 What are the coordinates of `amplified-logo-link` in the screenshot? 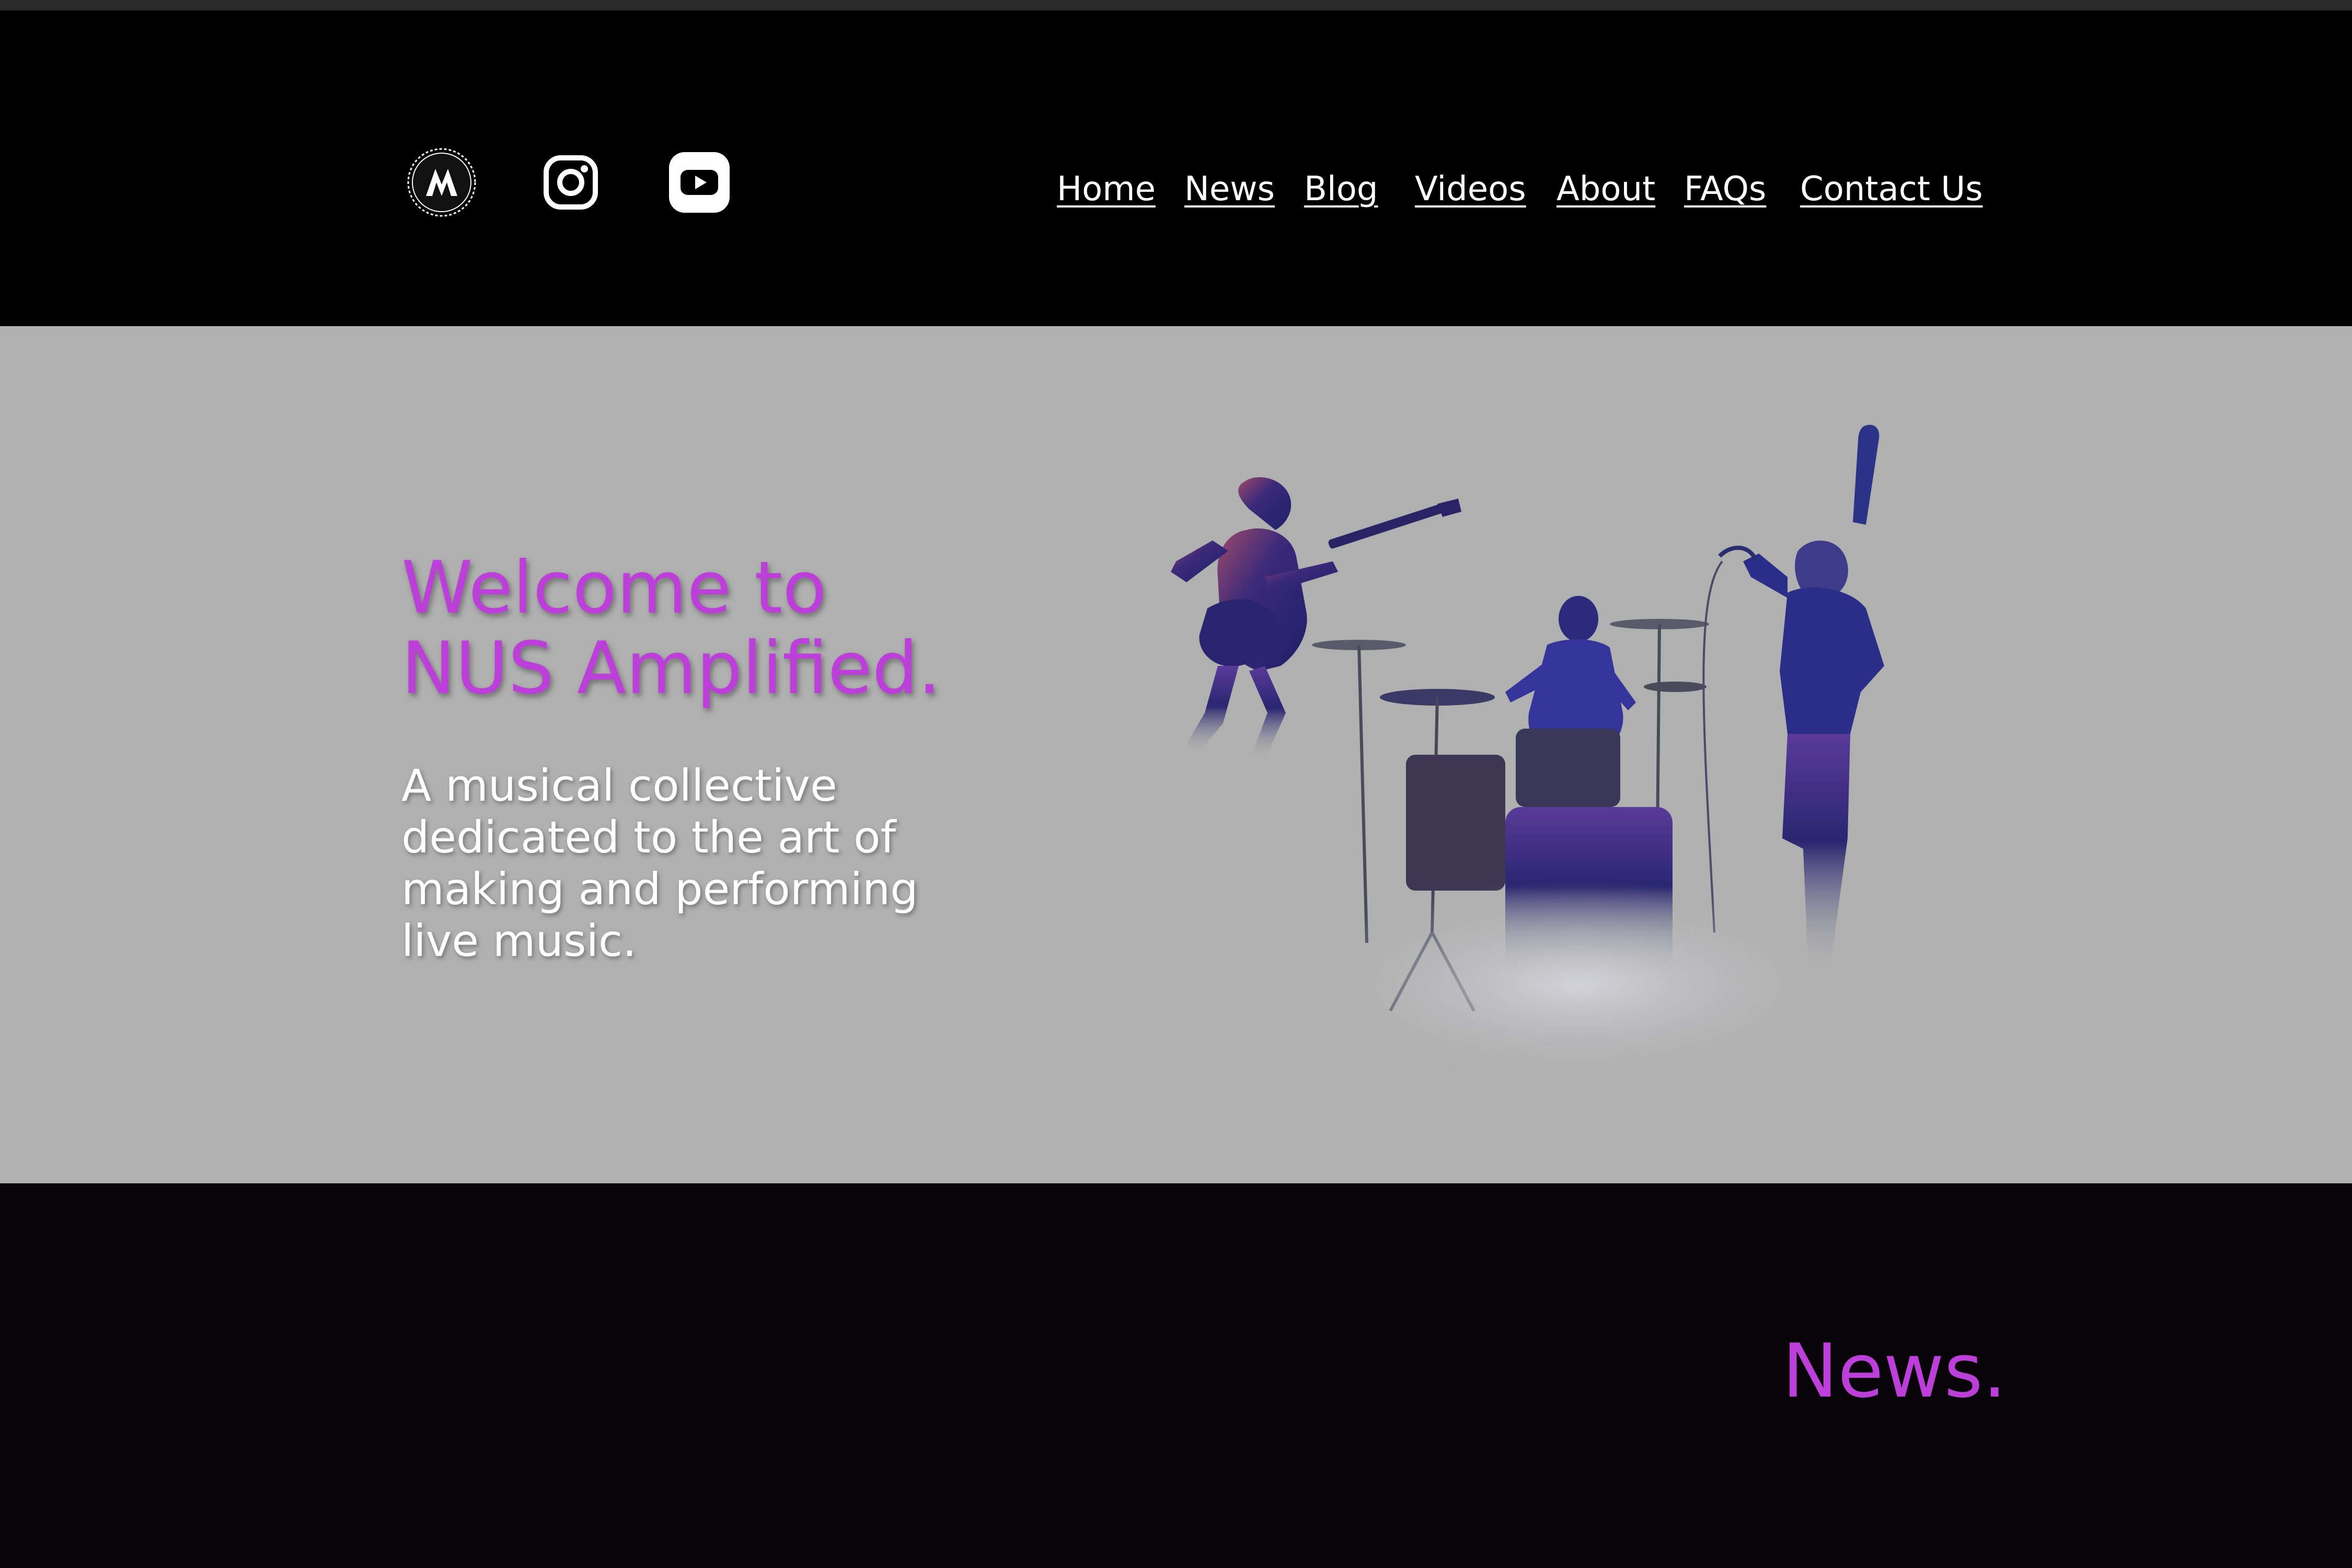 It's located at (441, 182).